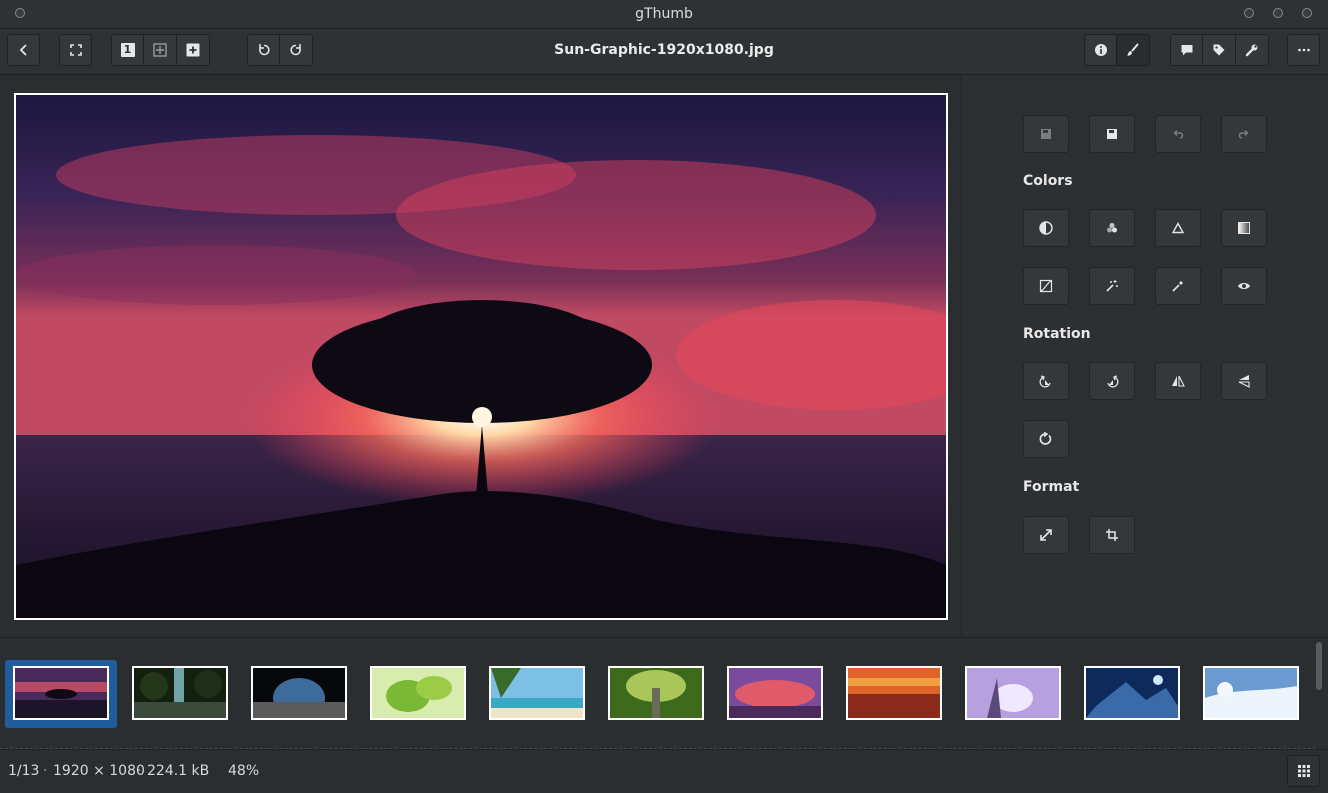 The height and width of the screenshot is (793, 1328). I want to click on flip-horizontal-icon, so click(1178, 381).